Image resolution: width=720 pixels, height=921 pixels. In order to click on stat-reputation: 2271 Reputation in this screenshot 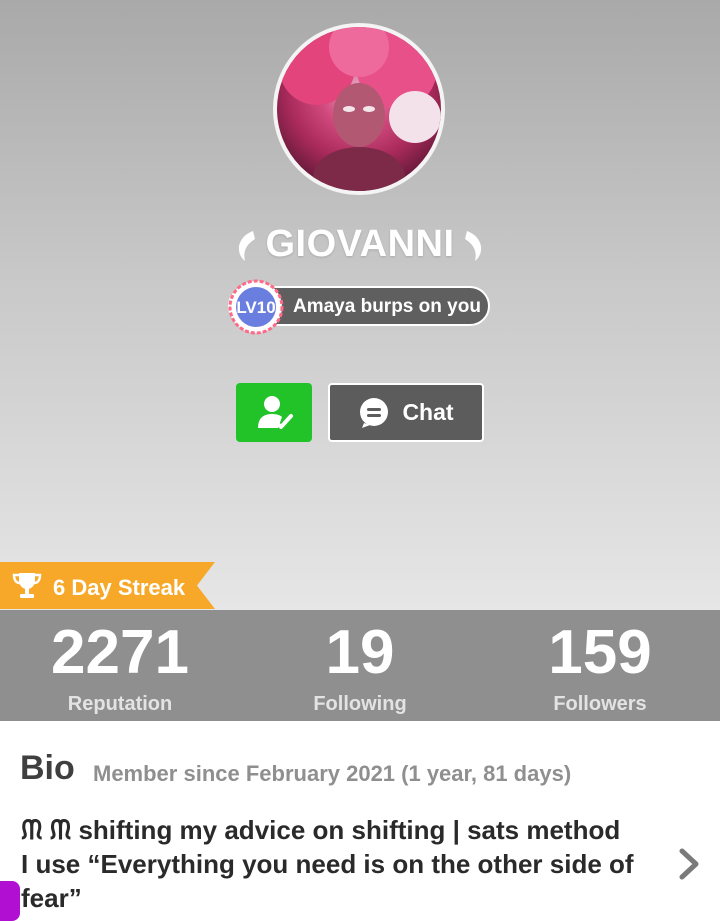, I will do `click(120, 663)`.